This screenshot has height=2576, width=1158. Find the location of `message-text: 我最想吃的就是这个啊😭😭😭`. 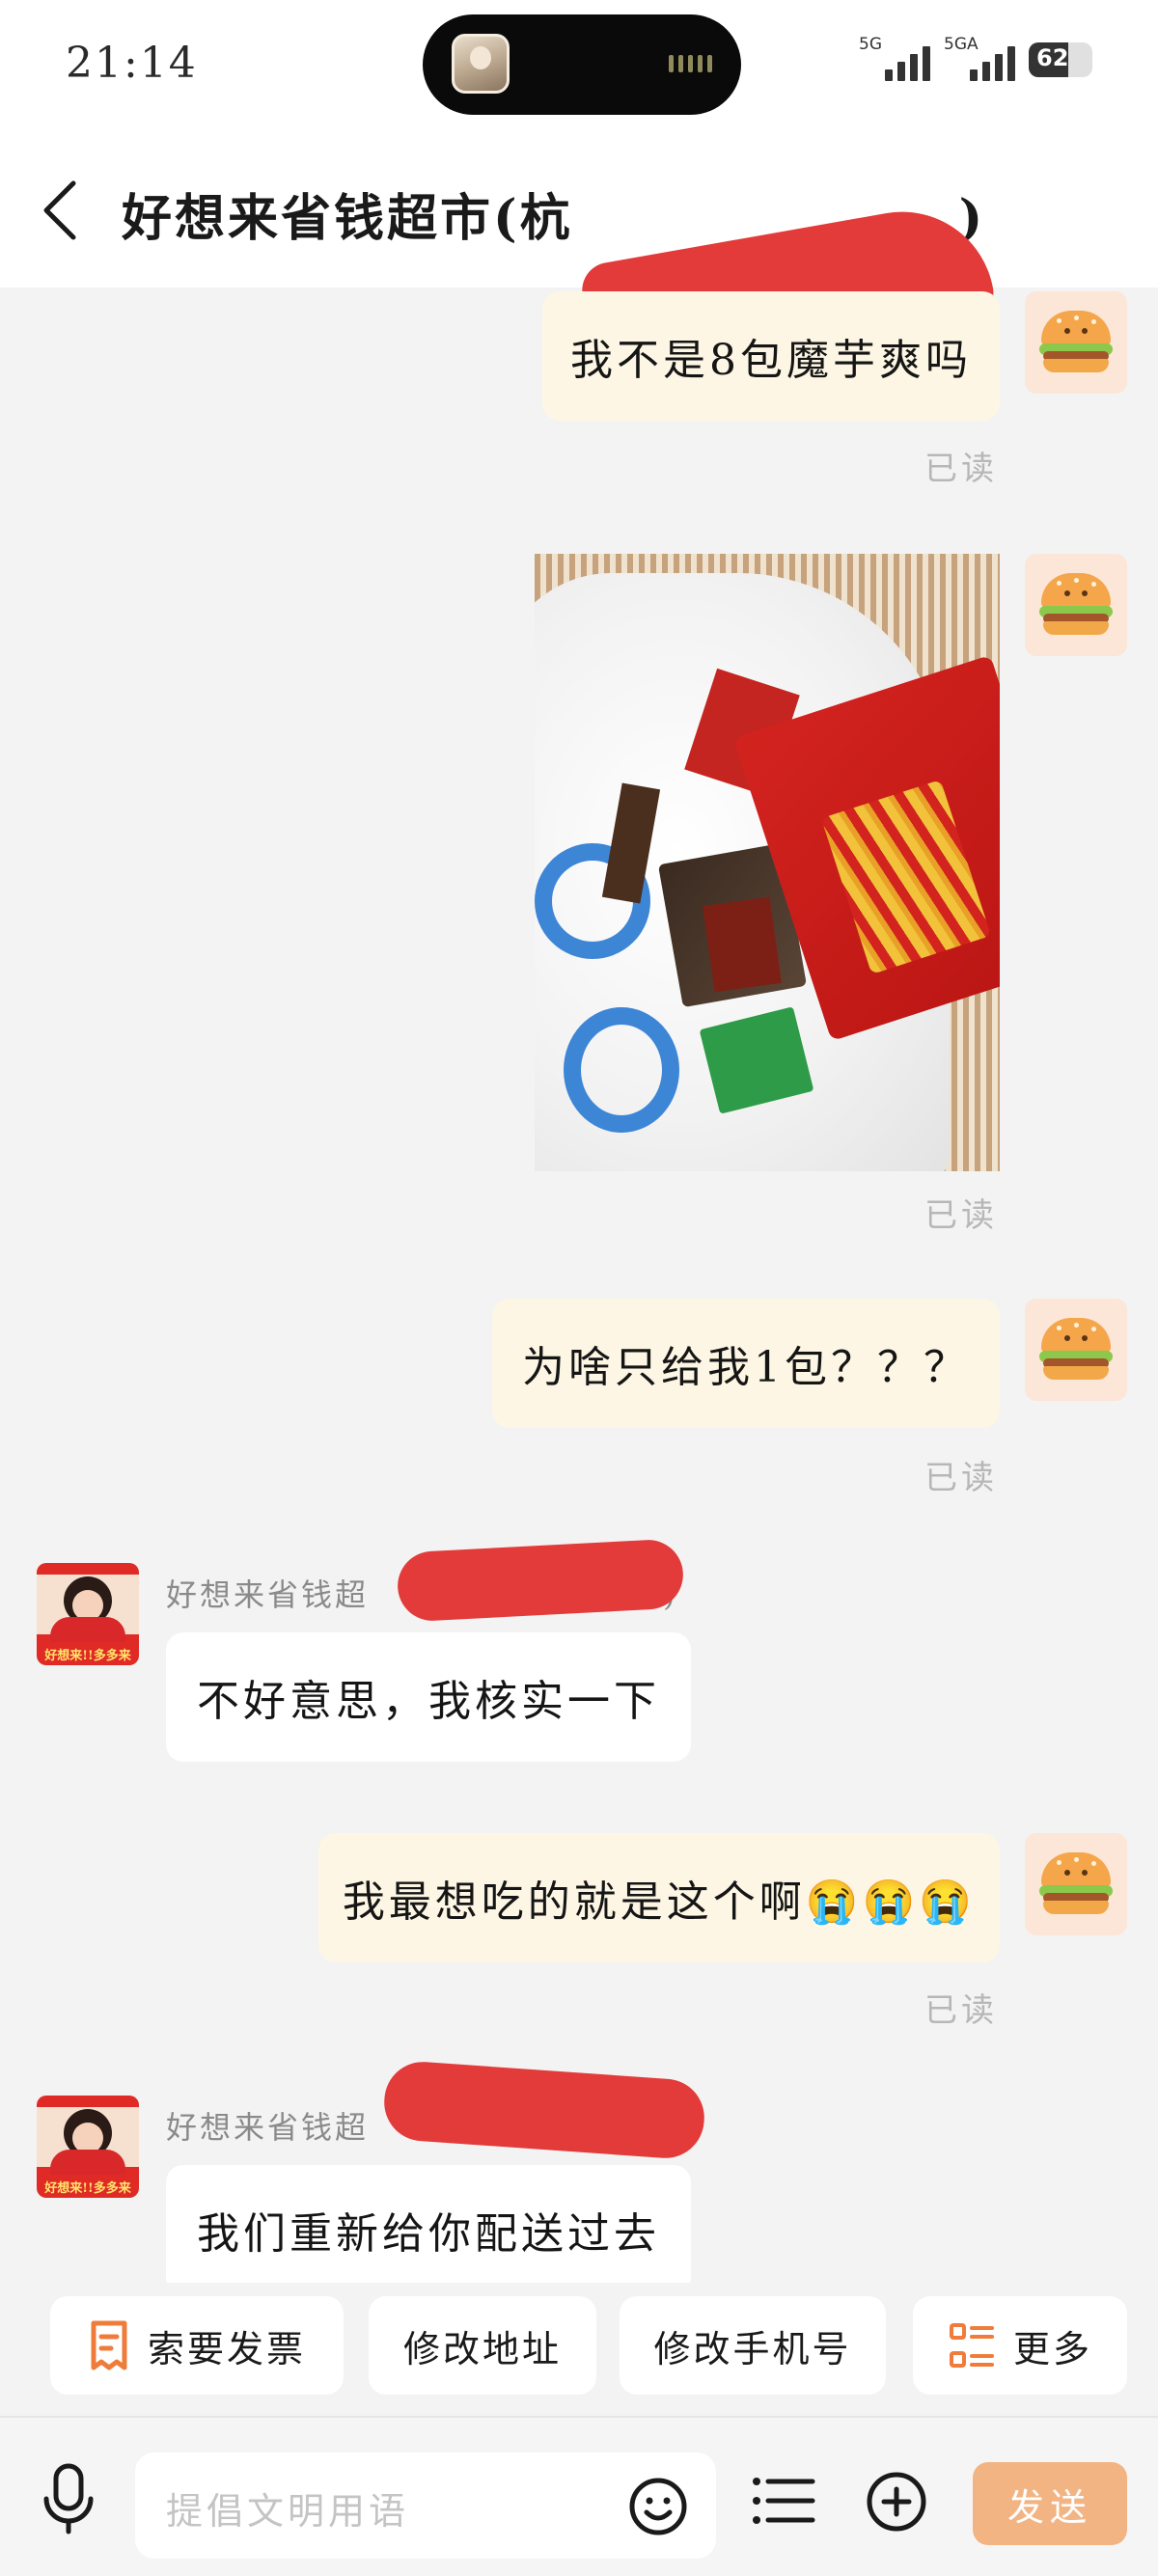

message-text: 我最想吃的就是这个啊😭😭😭 is located at coordinates (659, 1902).